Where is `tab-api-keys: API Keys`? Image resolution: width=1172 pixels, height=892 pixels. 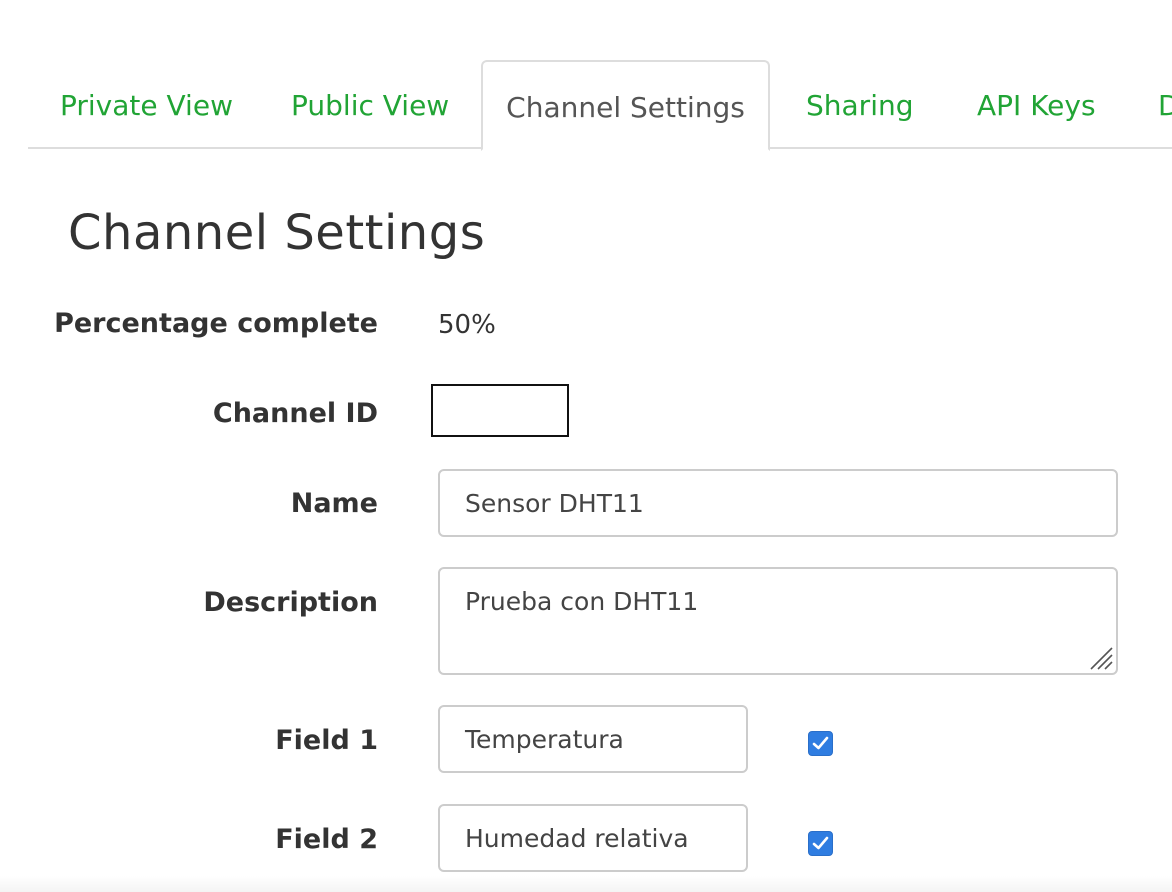 tab-api-keys: API Keys is located at coordinates (1036, 104).